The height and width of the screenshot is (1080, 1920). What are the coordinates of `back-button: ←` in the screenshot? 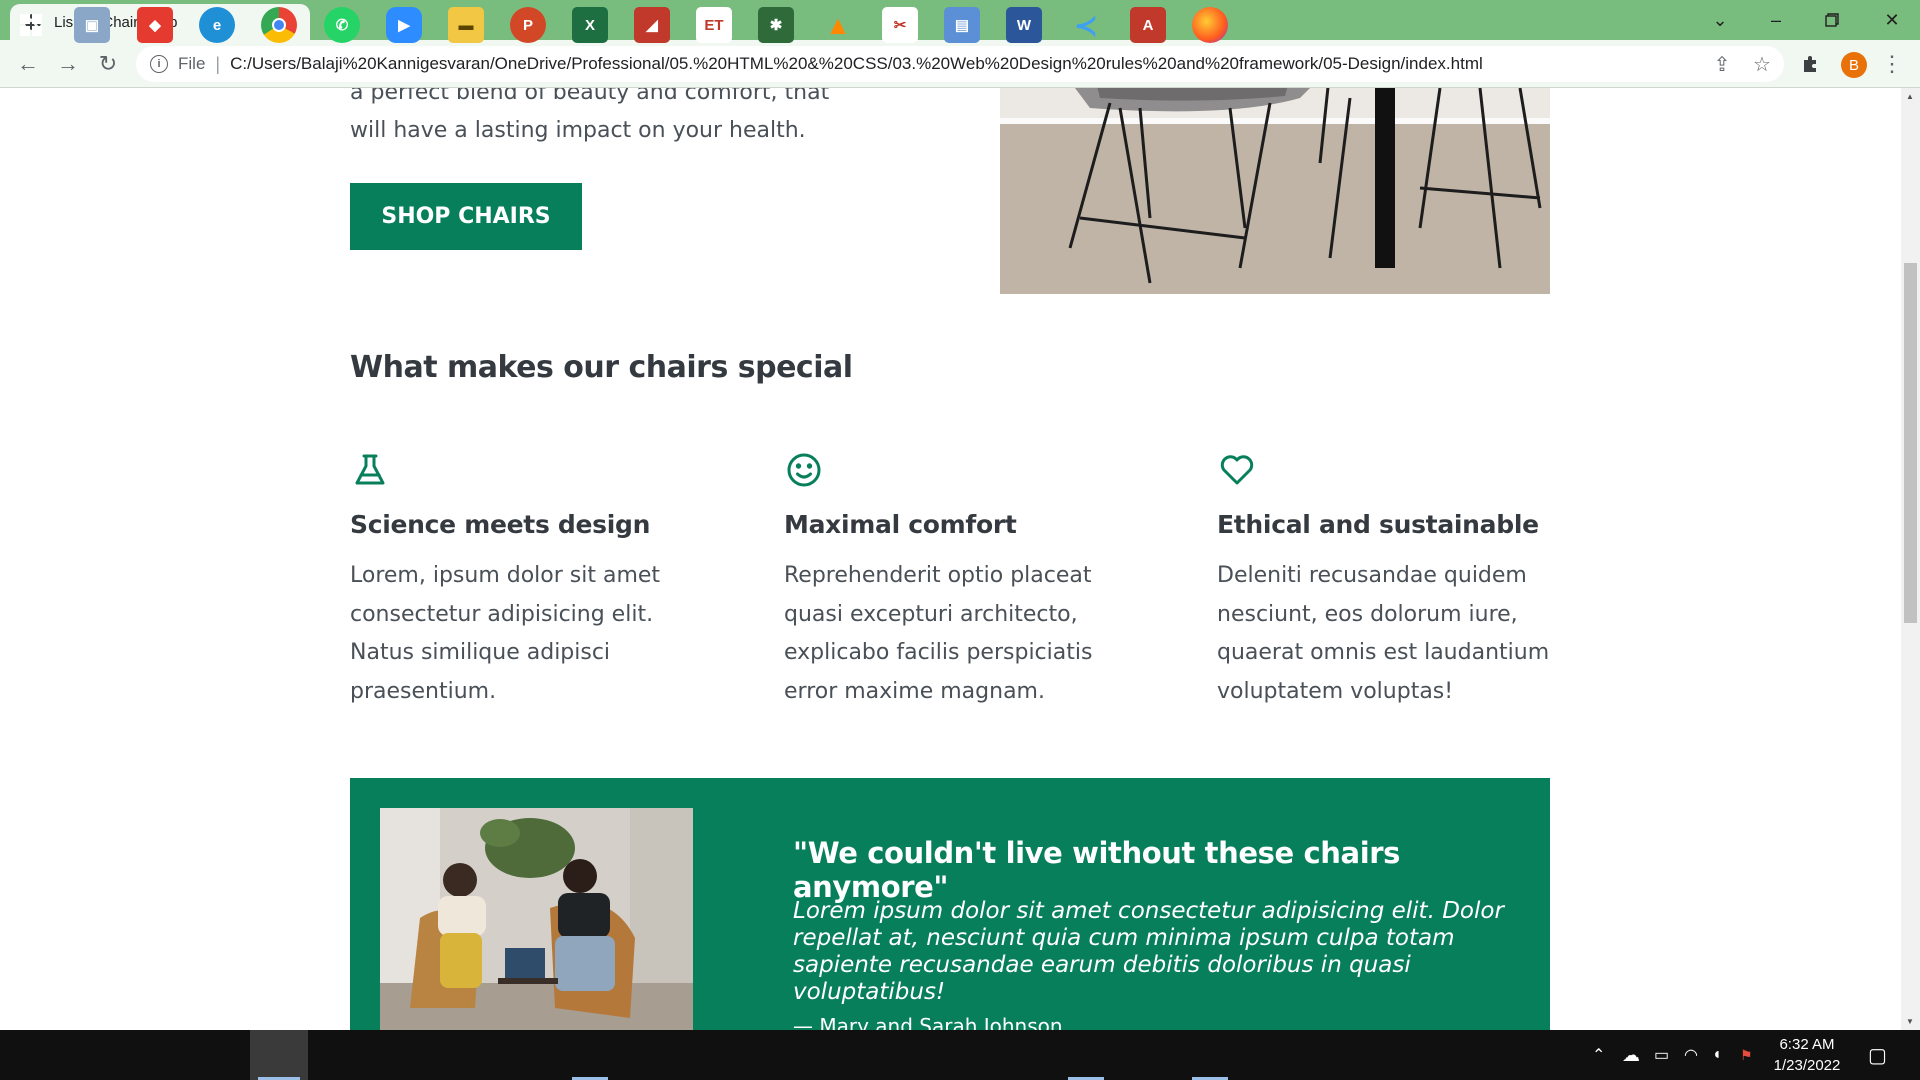 It's located at (28, 64).